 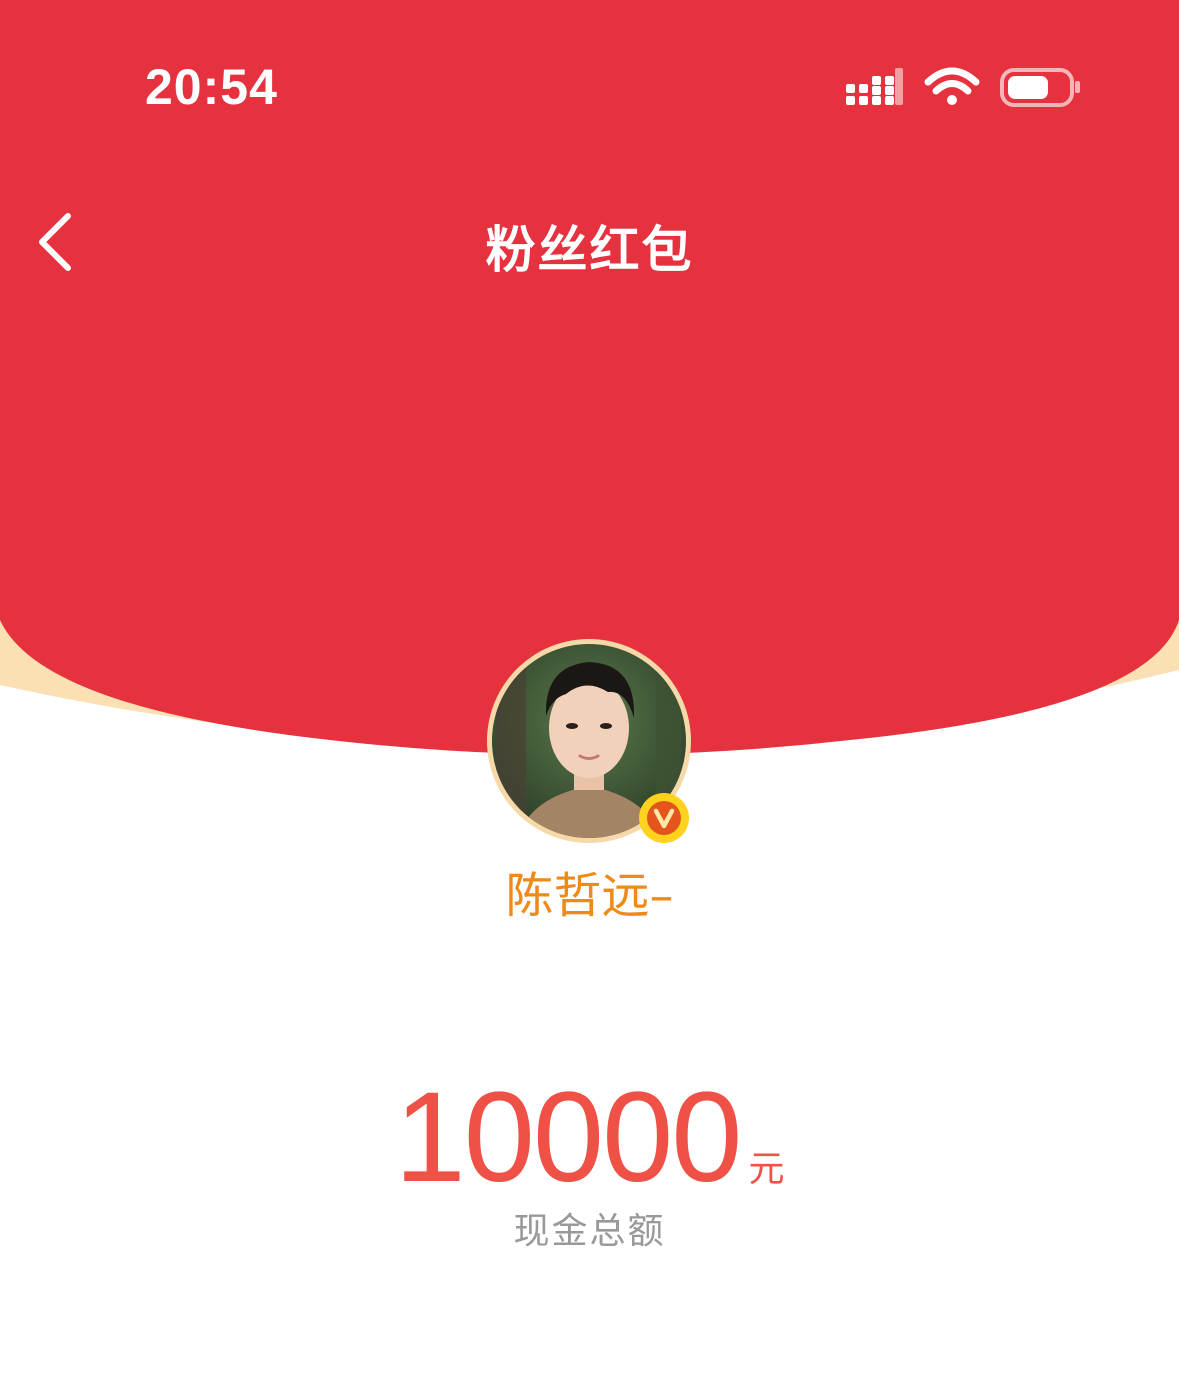 What do you see at coordinates (589, 250) in the screenshot?
I see `page-title: 粉丝红包` at bounding box center [589, 250].